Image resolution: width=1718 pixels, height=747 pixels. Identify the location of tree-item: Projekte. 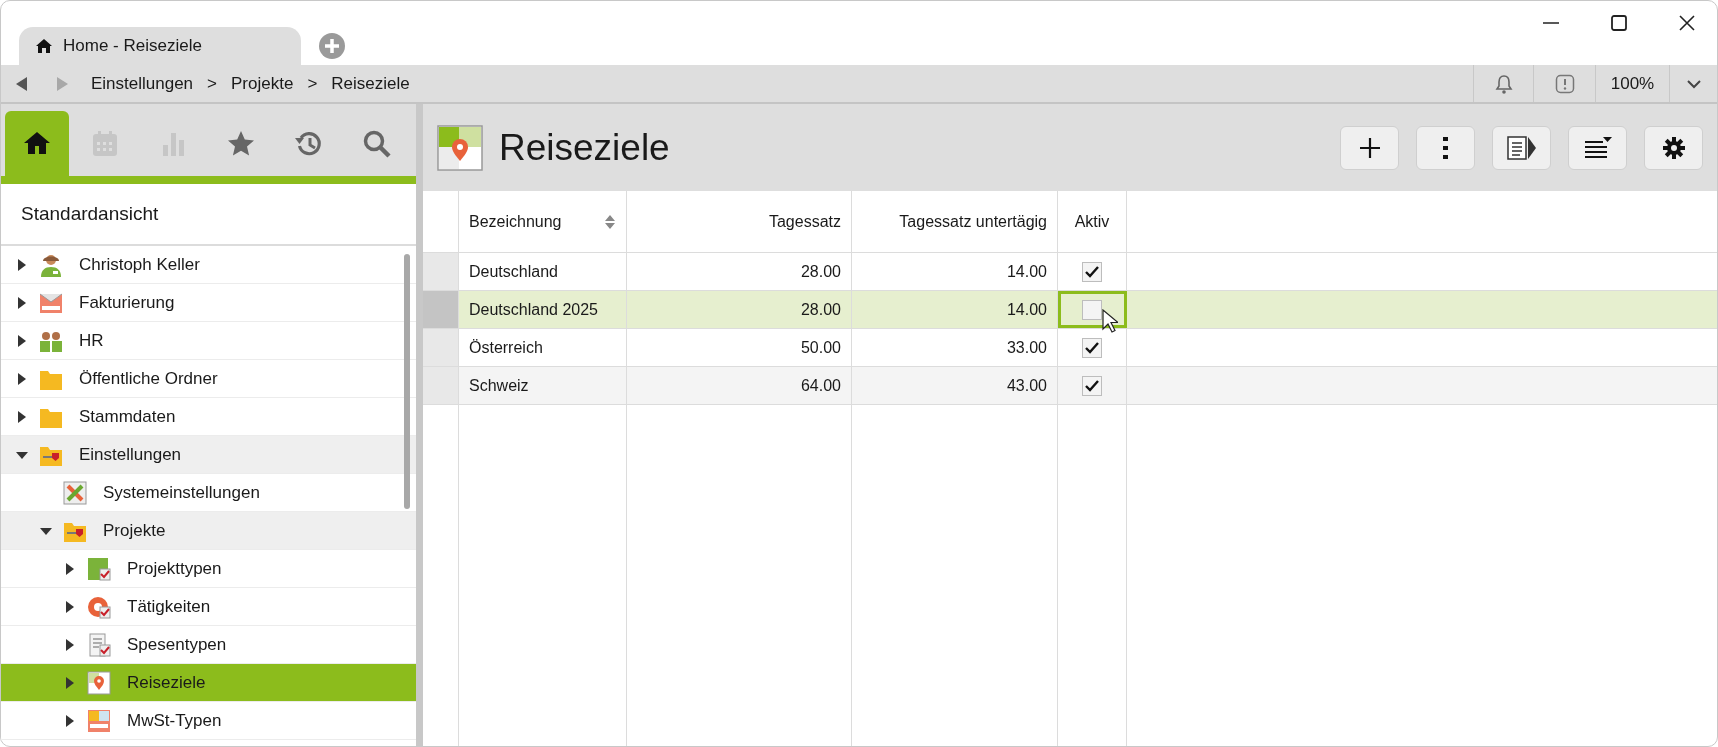
(208, 531).